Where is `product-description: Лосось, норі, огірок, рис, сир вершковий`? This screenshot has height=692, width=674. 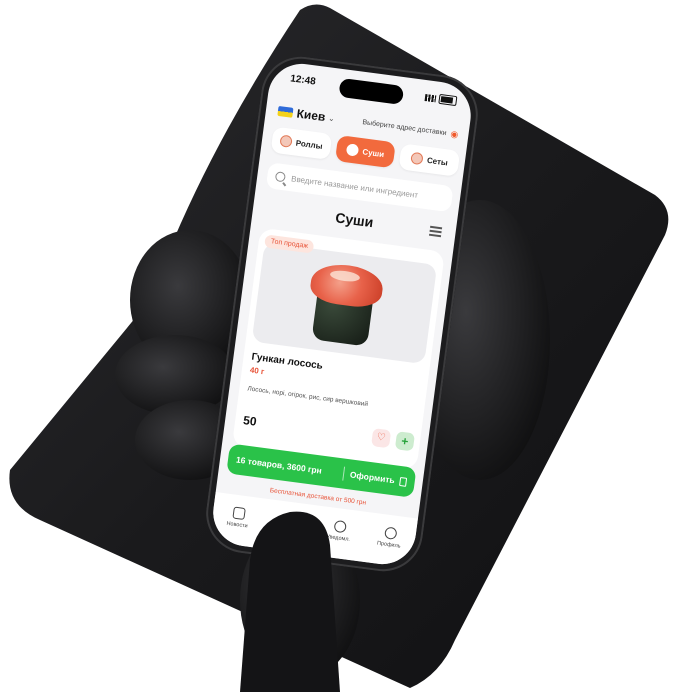
product-description: Лосось, норі, огірок, рис, сир вершковий is located at coordinates (307, 397).